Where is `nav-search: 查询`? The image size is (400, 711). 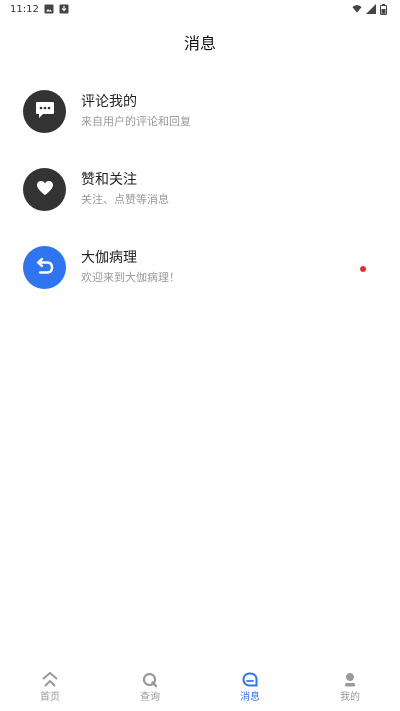 nav-search: 查询 is located at coordinates (150, 686).